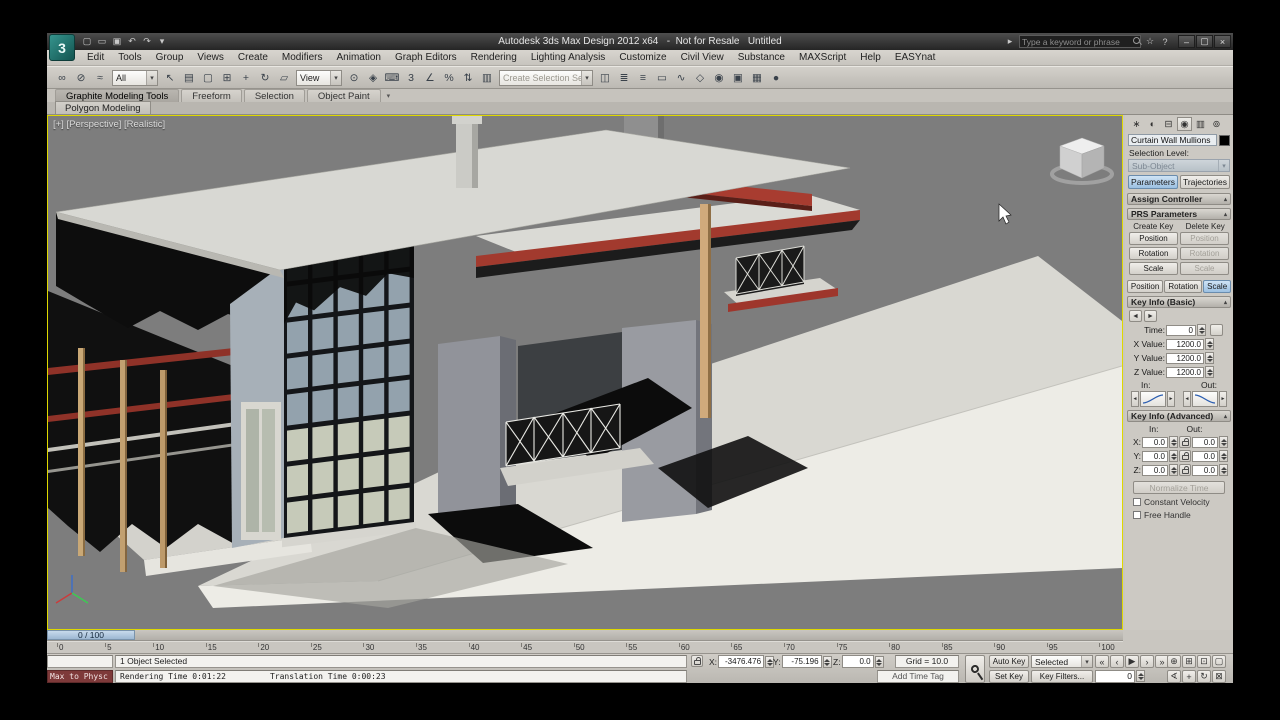 The image size is (1280, 720). Describe the element at coordinates (1168, 124) in the screenshot. I see `hierarchy-tab: ⊟` at that location.